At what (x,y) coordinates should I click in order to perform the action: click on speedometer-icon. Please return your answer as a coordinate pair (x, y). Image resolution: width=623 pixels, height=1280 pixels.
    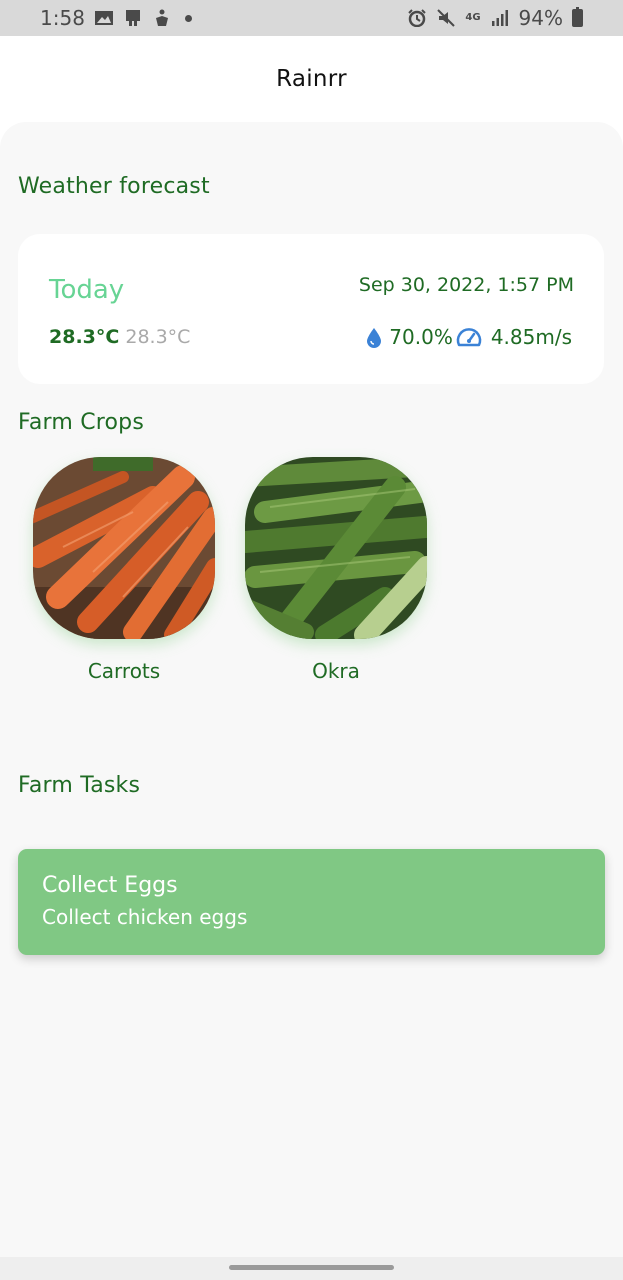
    Looking at the image, I should click on (469, 337).